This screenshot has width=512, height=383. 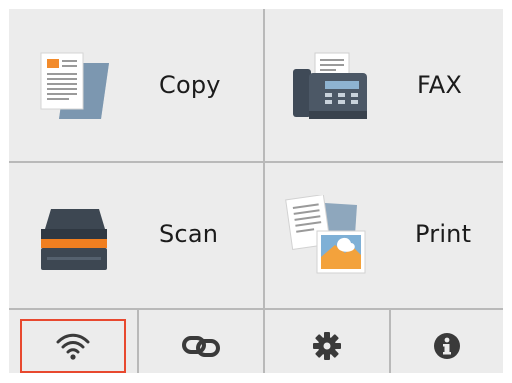 What do you see at coordinates (440, 85) in the screenshot?
I see `fax-label: FAX` at bounding box center [440, 85].